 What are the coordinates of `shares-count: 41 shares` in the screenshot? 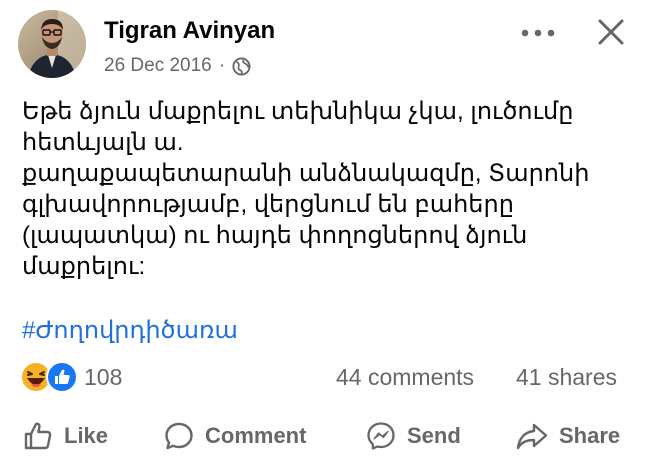 It's located at (566, 377).